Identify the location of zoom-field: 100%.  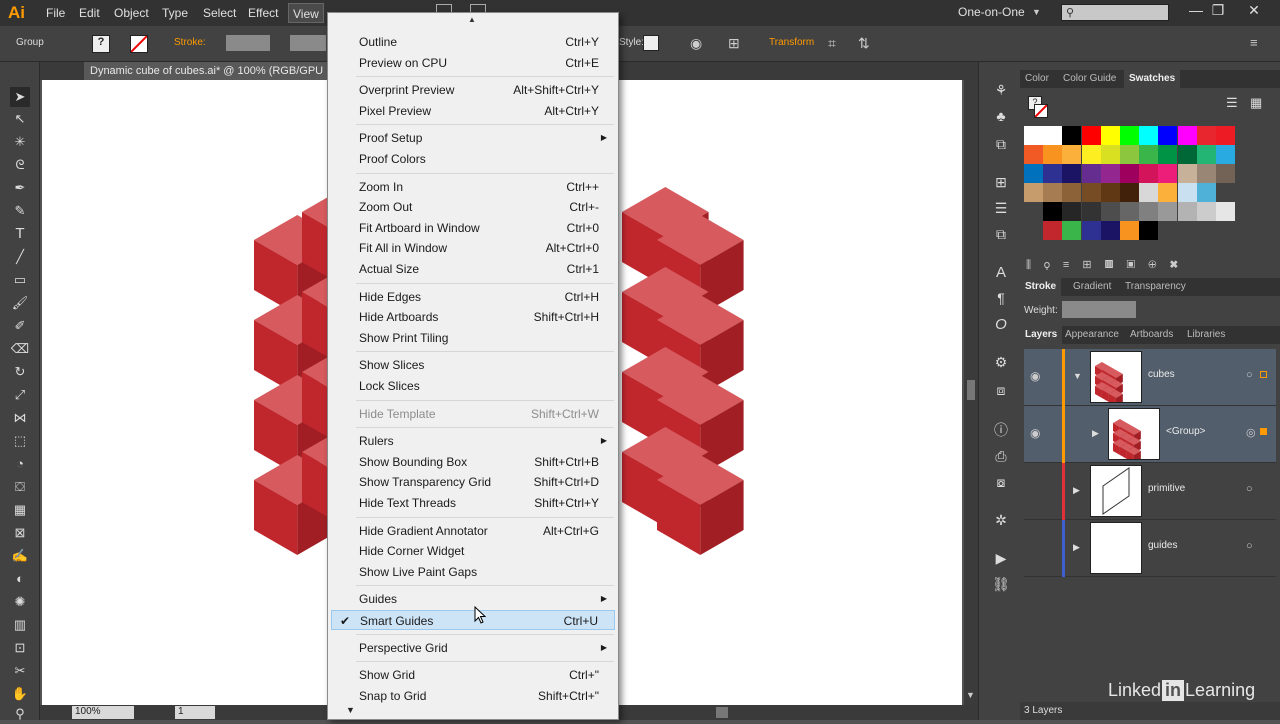
(103, 712).